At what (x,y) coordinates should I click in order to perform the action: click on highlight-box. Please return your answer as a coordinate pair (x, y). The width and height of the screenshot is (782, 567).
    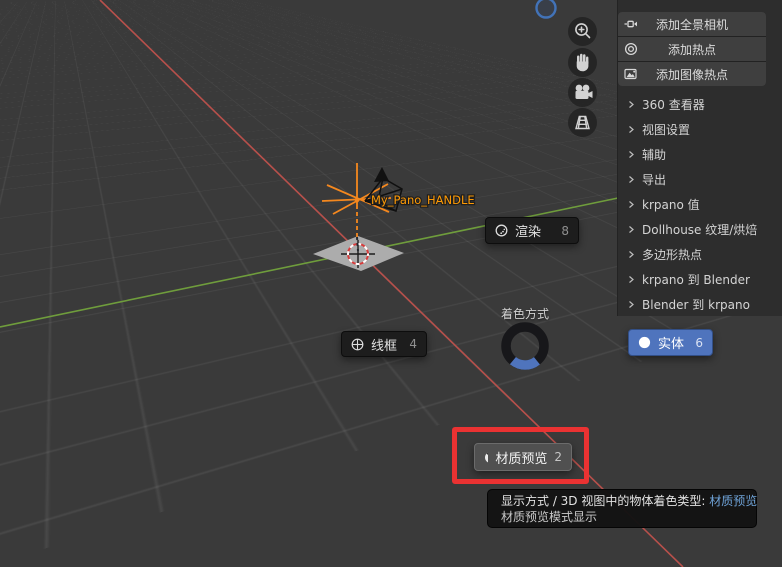
    Looking at the image, I should click on (520, 455).